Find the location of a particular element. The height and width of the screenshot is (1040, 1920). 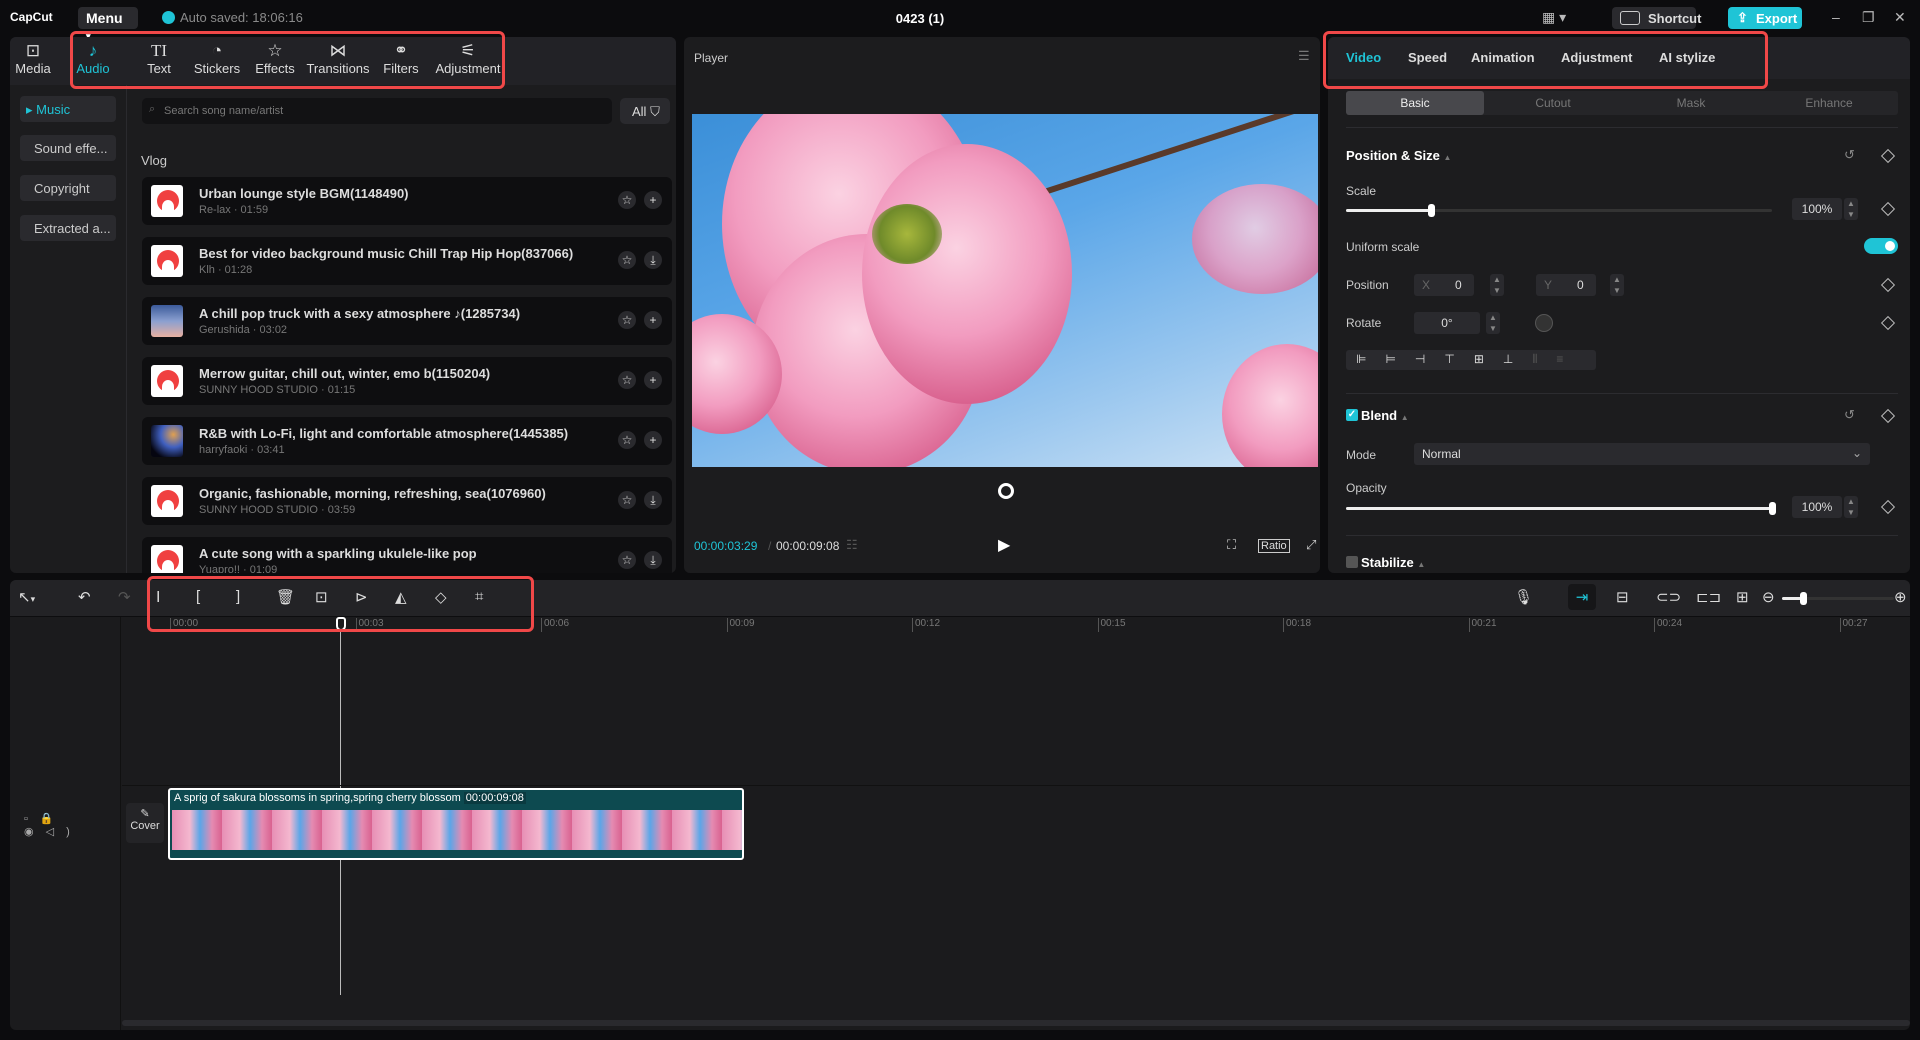

zoom-in-icon: ⊕ is located at coordinates (1900, 597).